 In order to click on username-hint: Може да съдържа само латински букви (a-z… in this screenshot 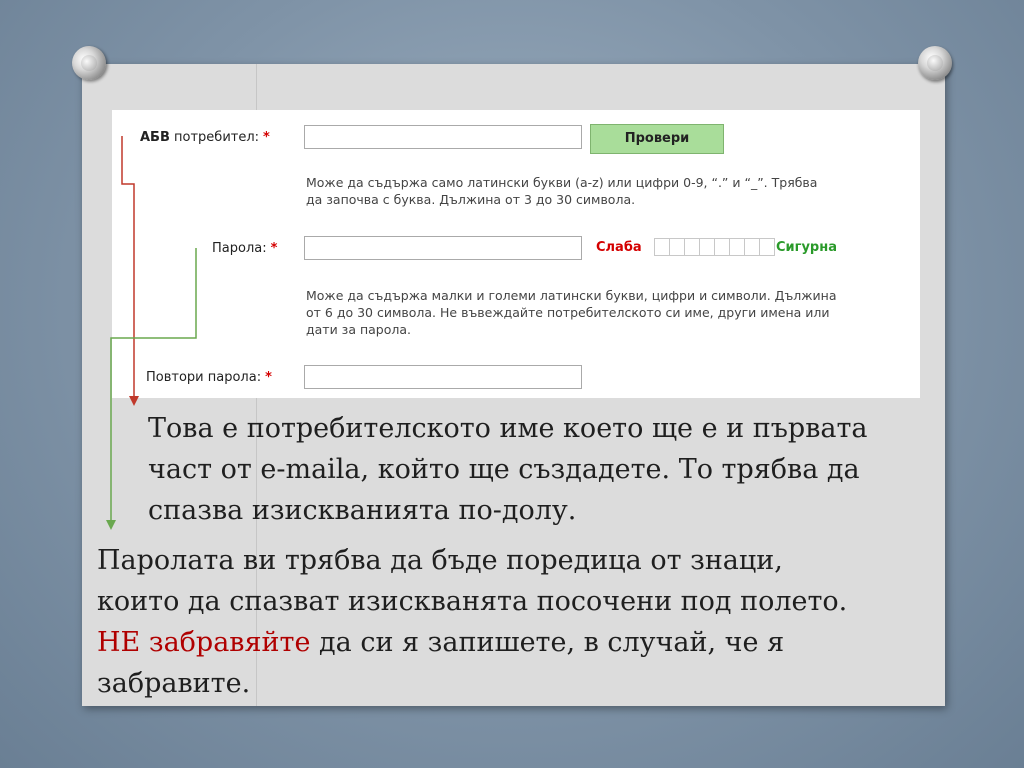, I will do `click(562, 191)`.